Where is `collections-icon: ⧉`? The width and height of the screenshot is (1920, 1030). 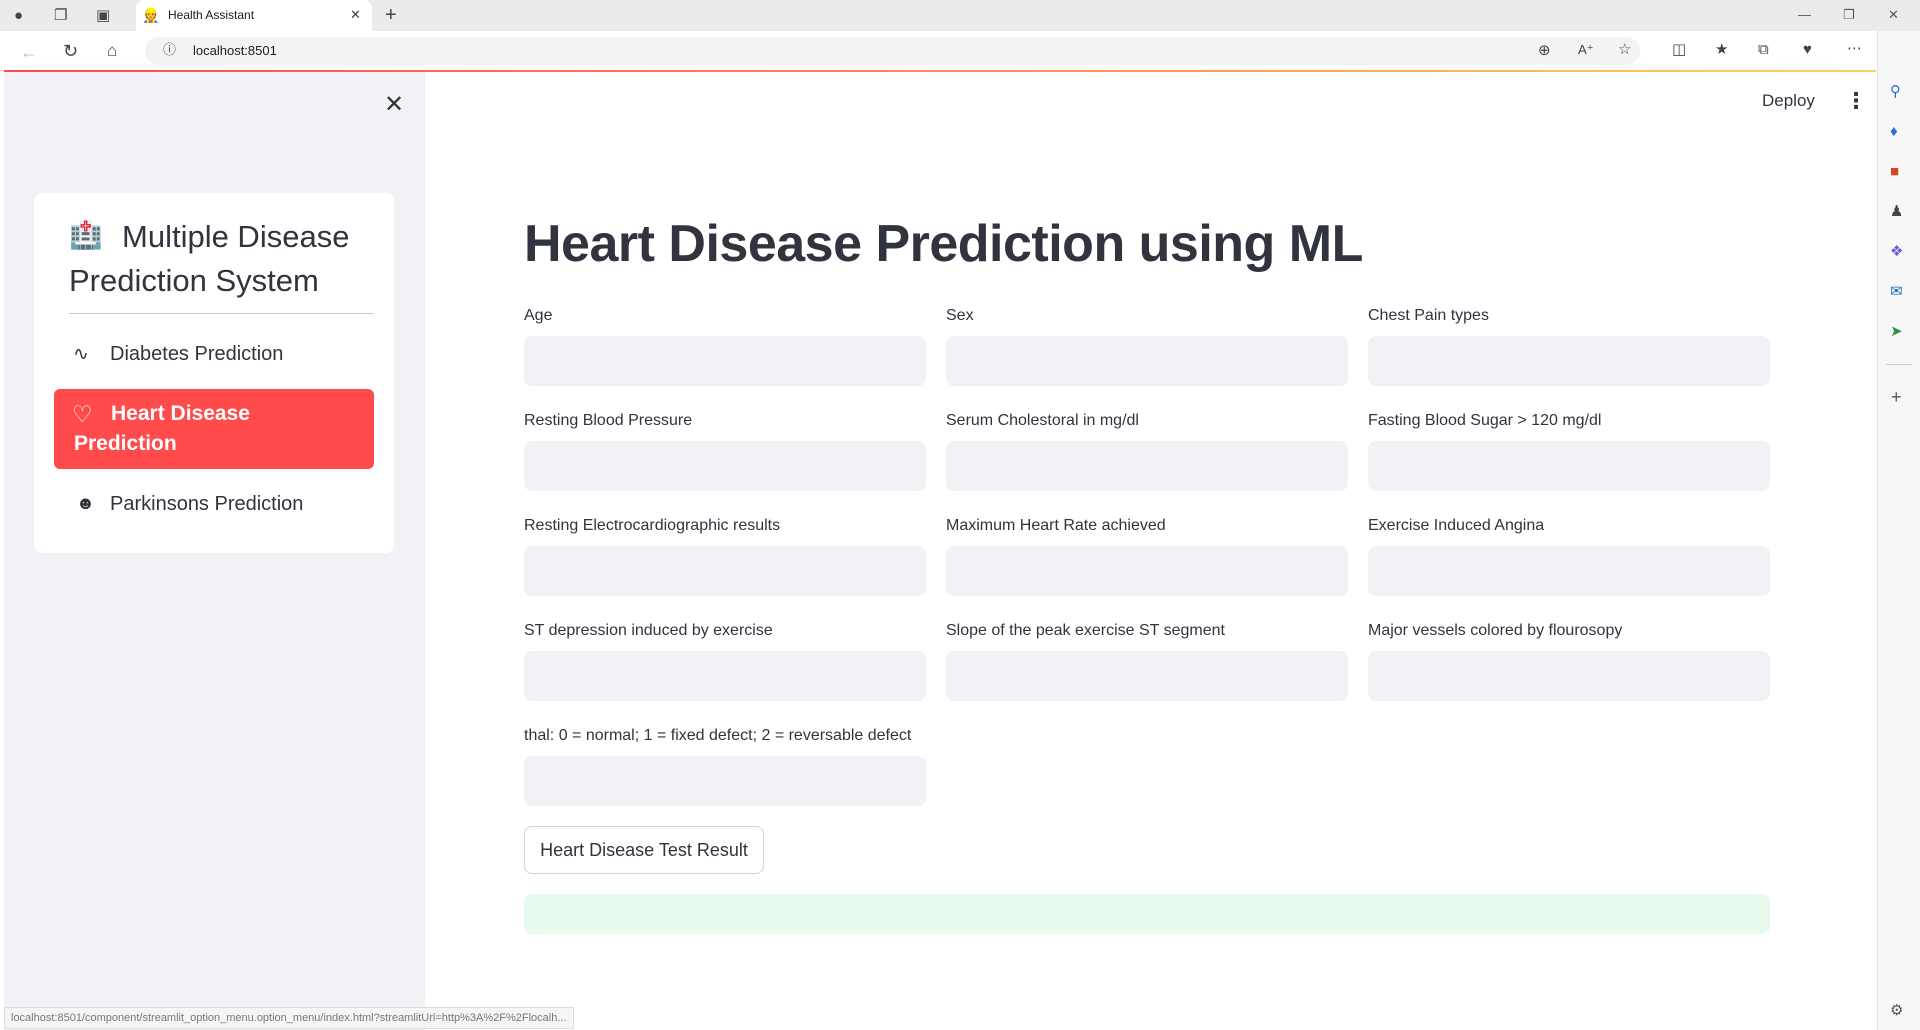 collections-icon: ⧉ is located at coordinates (1763, 49).